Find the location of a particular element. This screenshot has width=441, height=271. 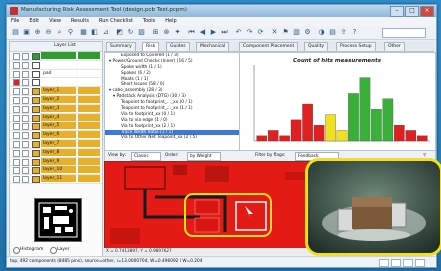

grid-icon: ▦ is located at coordinates (83, 32).